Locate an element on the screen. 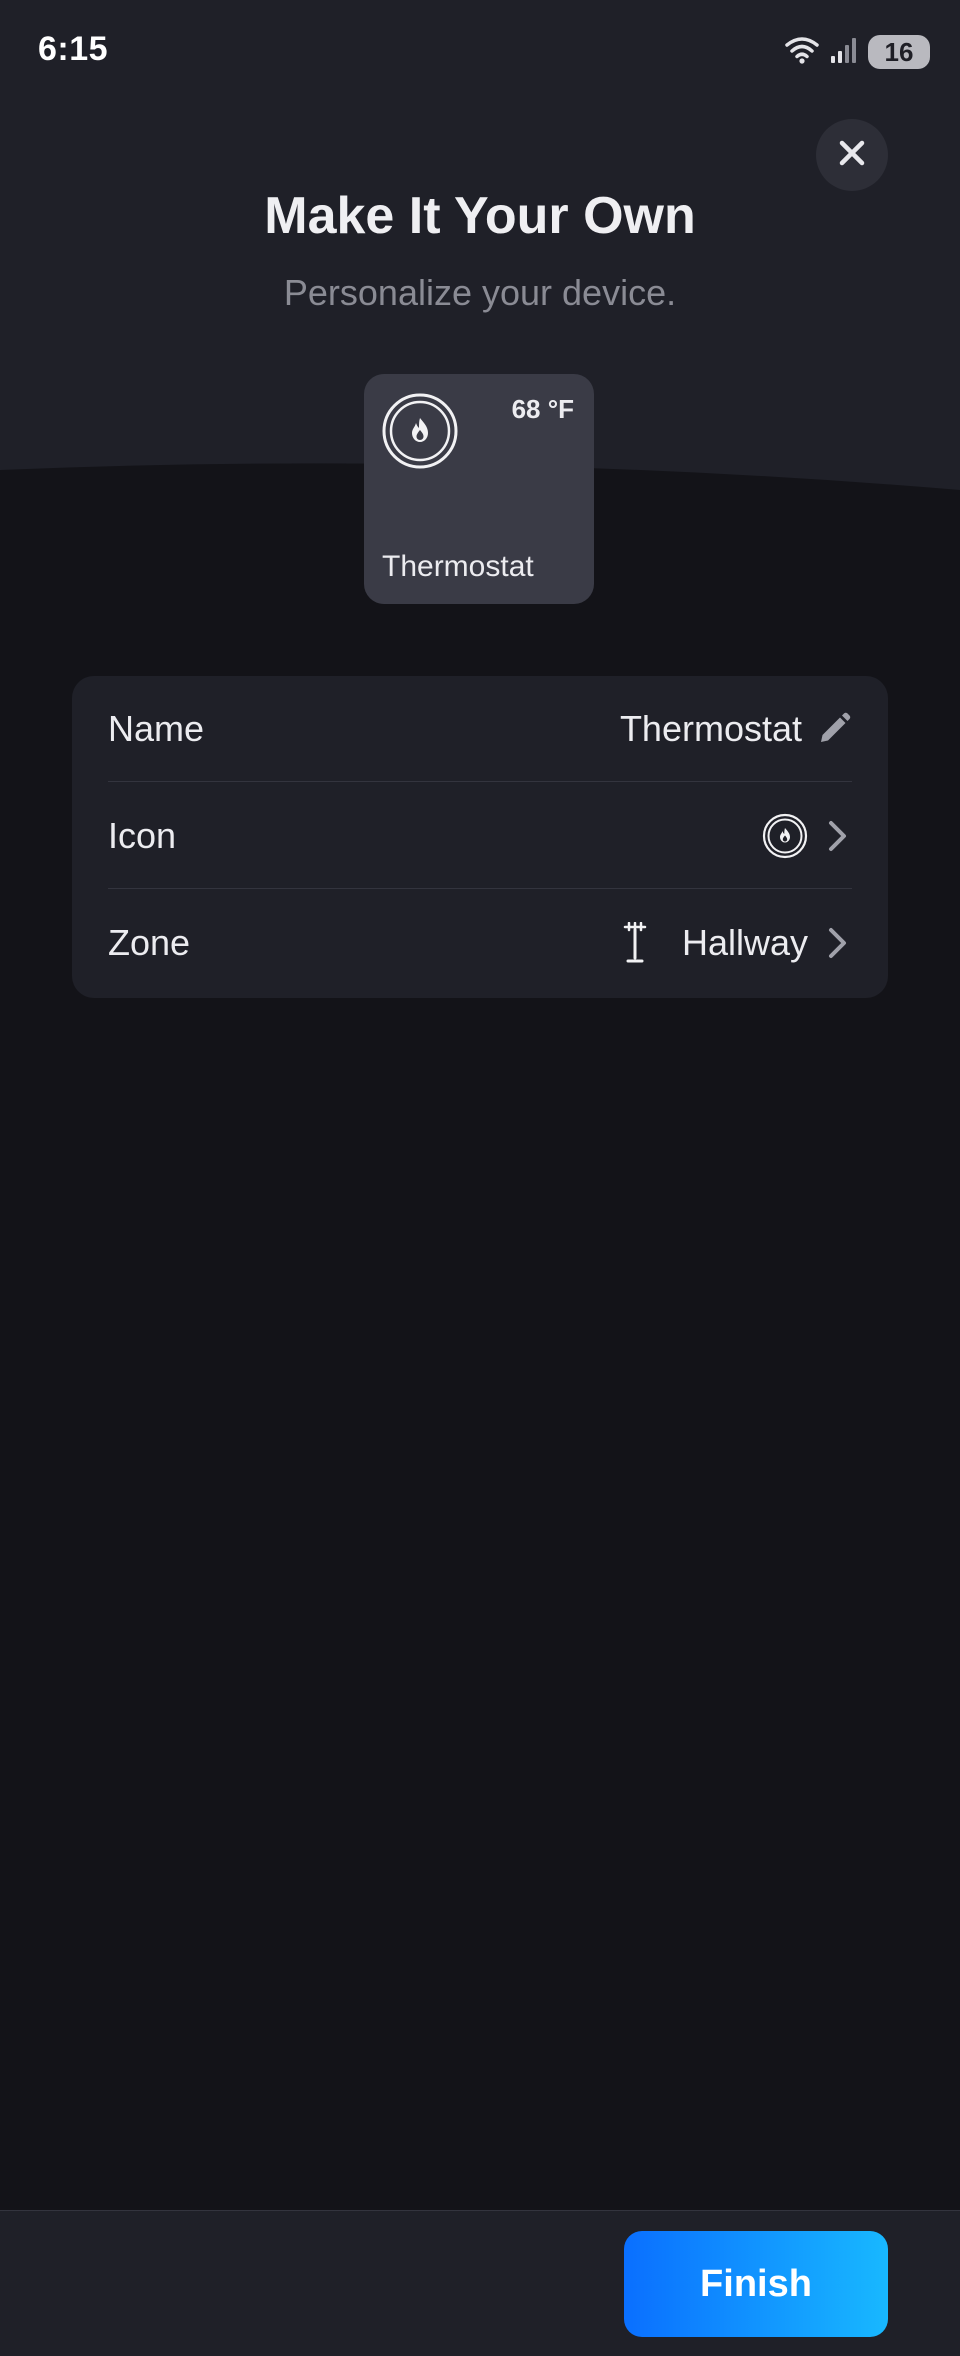 This screenshot has width=960, height=2356. page-title: Make It Your Own is located at coordinates (480, 216).